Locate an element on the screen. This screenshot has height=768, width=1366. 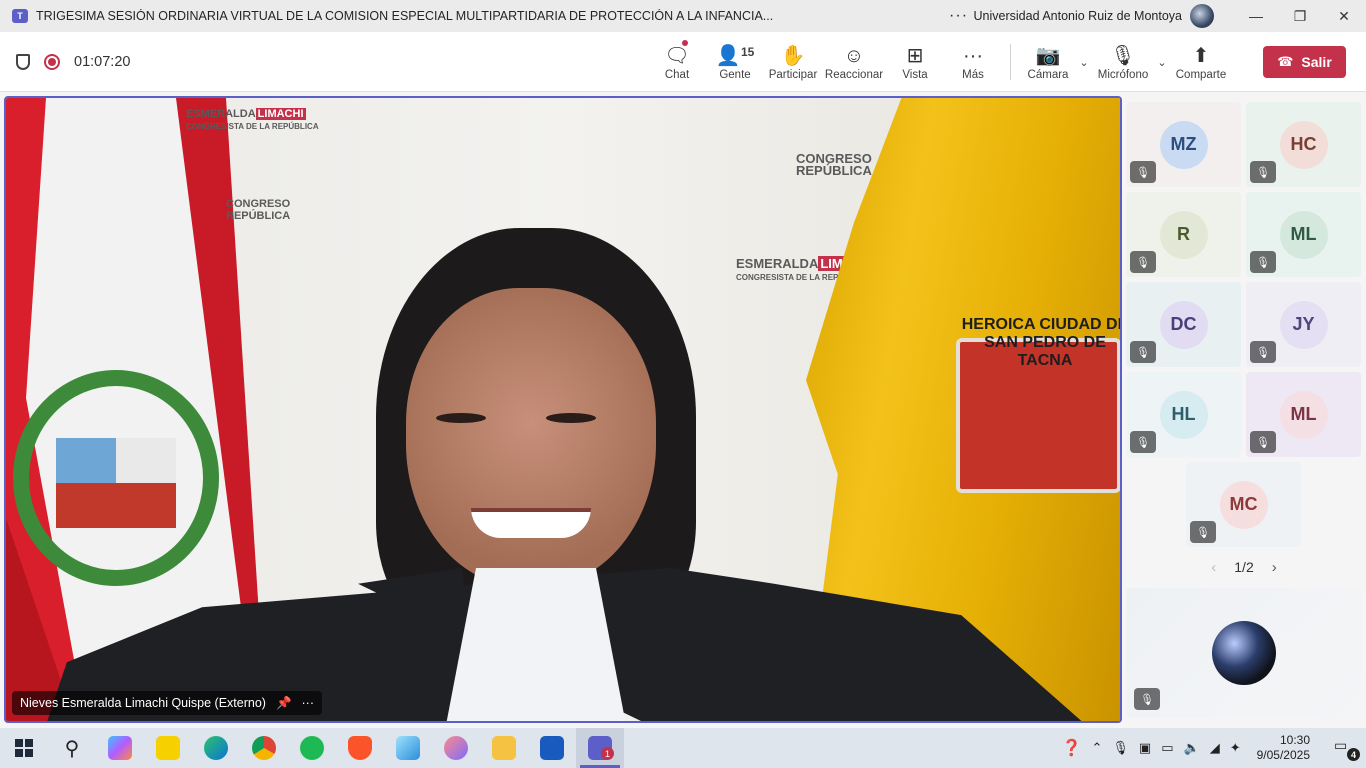
spotify-icon is located at coordinates (312, 748).